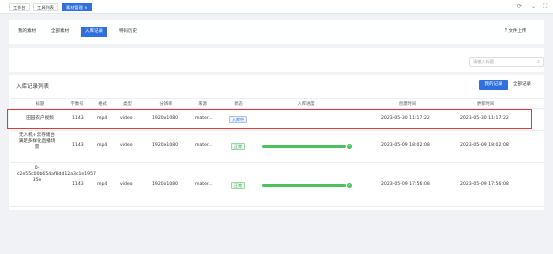 This screenshot has height=254, width=553. Describe the element at coordinates (94, 32) in the screenshot. I see `tab-ingest-records: 入库记录` at that location.